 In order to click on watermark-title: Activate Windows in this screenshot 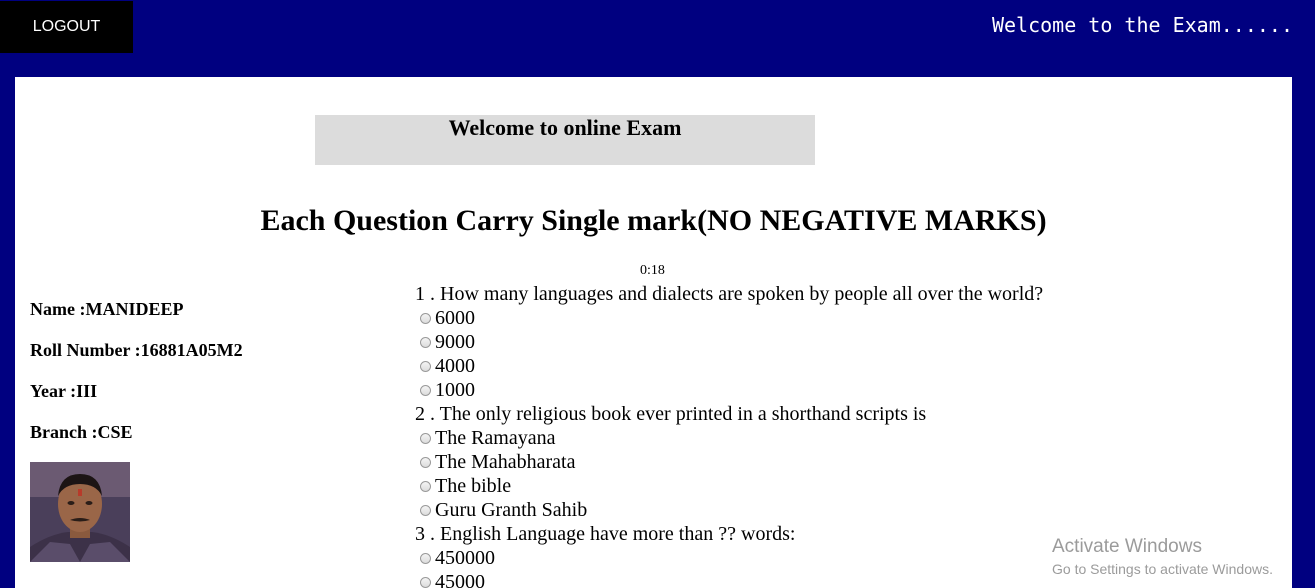, I will do `click(1127, 546)`.